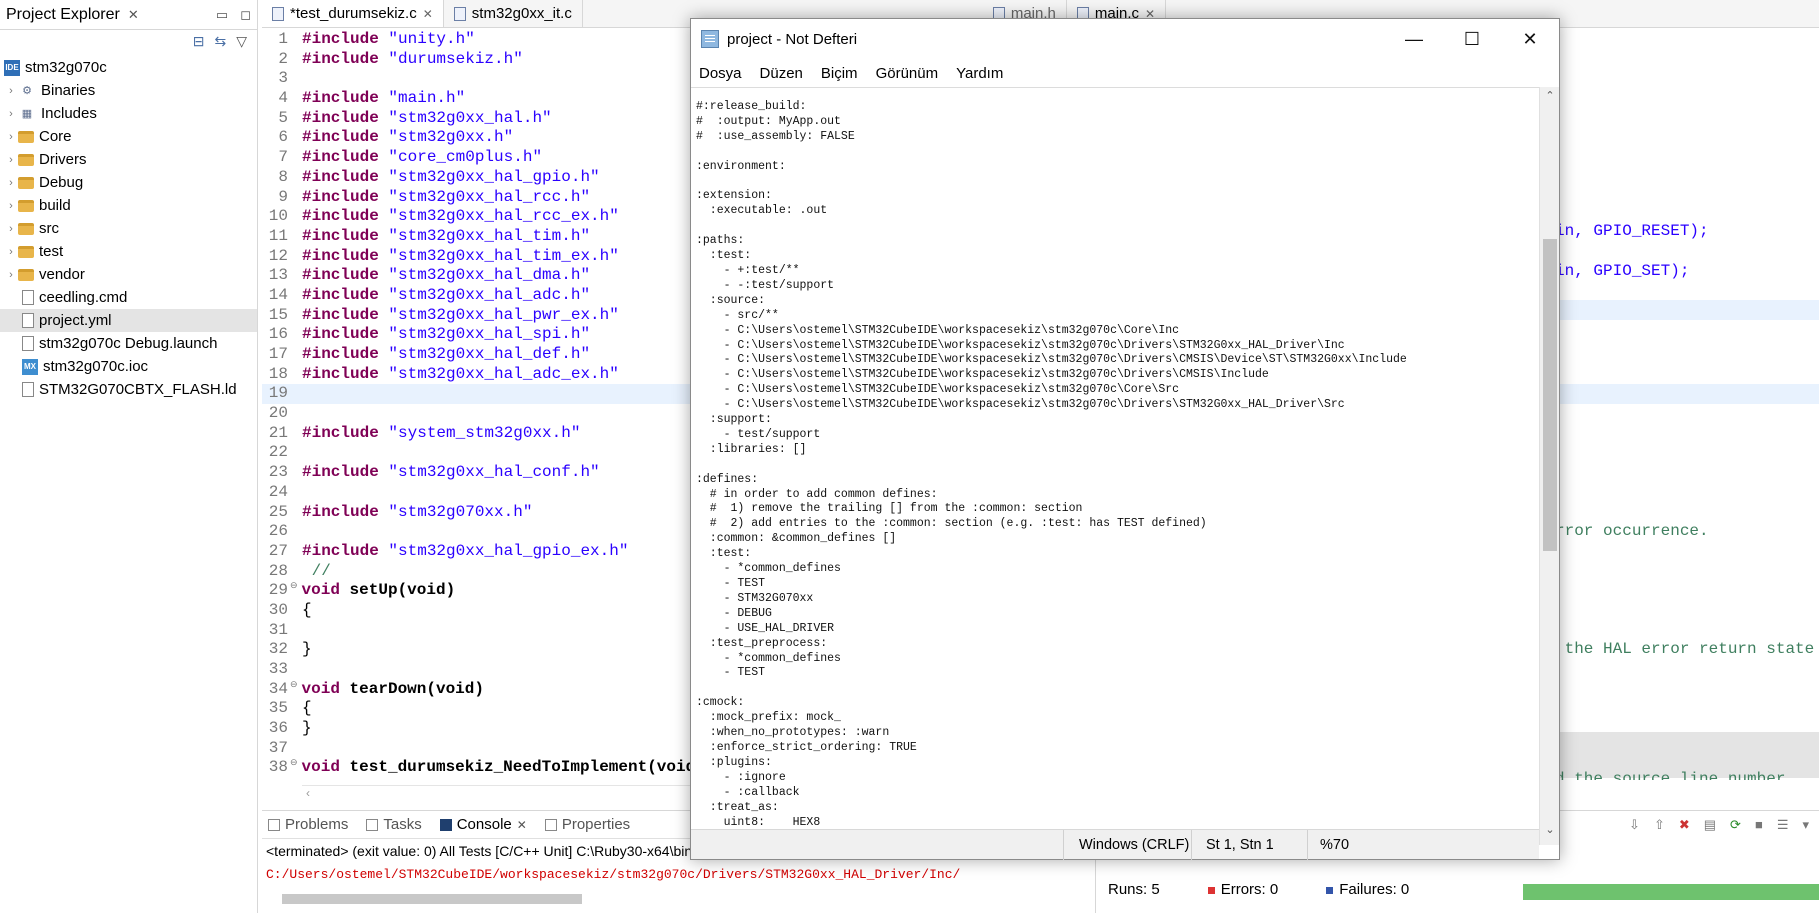  What do you see at coordinates (128, 343) in the screenshot?
I see `tree-item-file: stm32g070c Debug.launch` at bounding box center [128, 343].